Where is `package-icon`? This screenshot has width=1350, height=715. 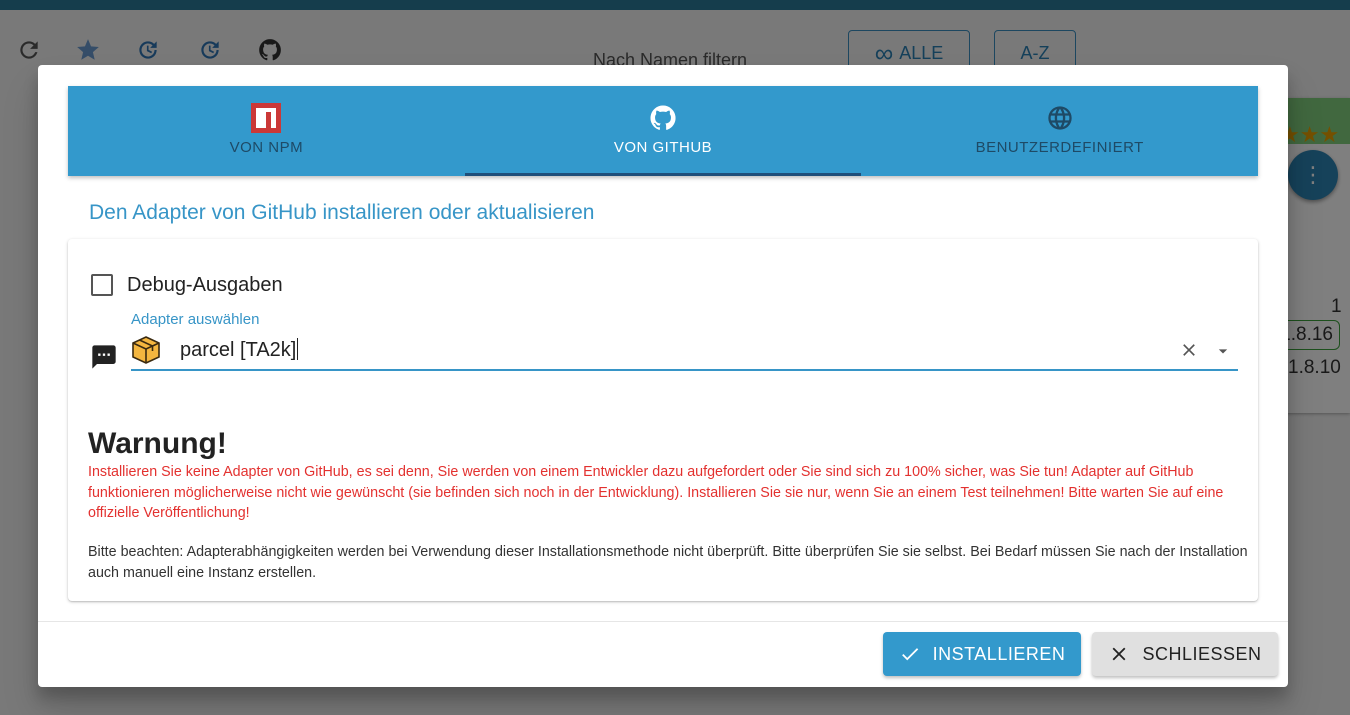
package-icon is located at coordinates (146, 350).